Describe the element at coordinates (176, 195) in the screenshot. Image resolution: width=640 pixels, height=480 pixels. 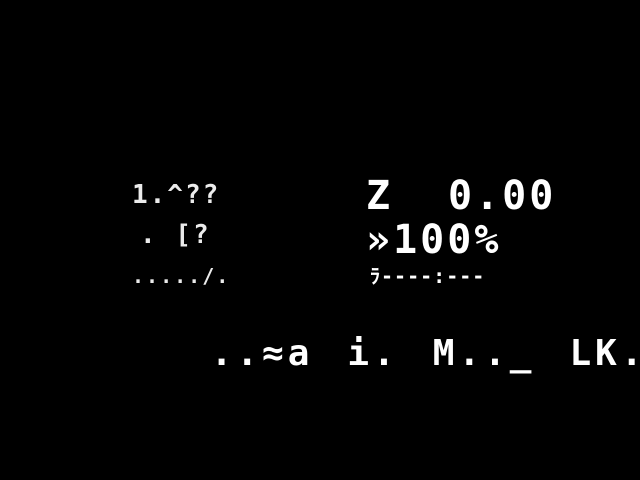
I see `status-line-1: 1.^??` at that location.